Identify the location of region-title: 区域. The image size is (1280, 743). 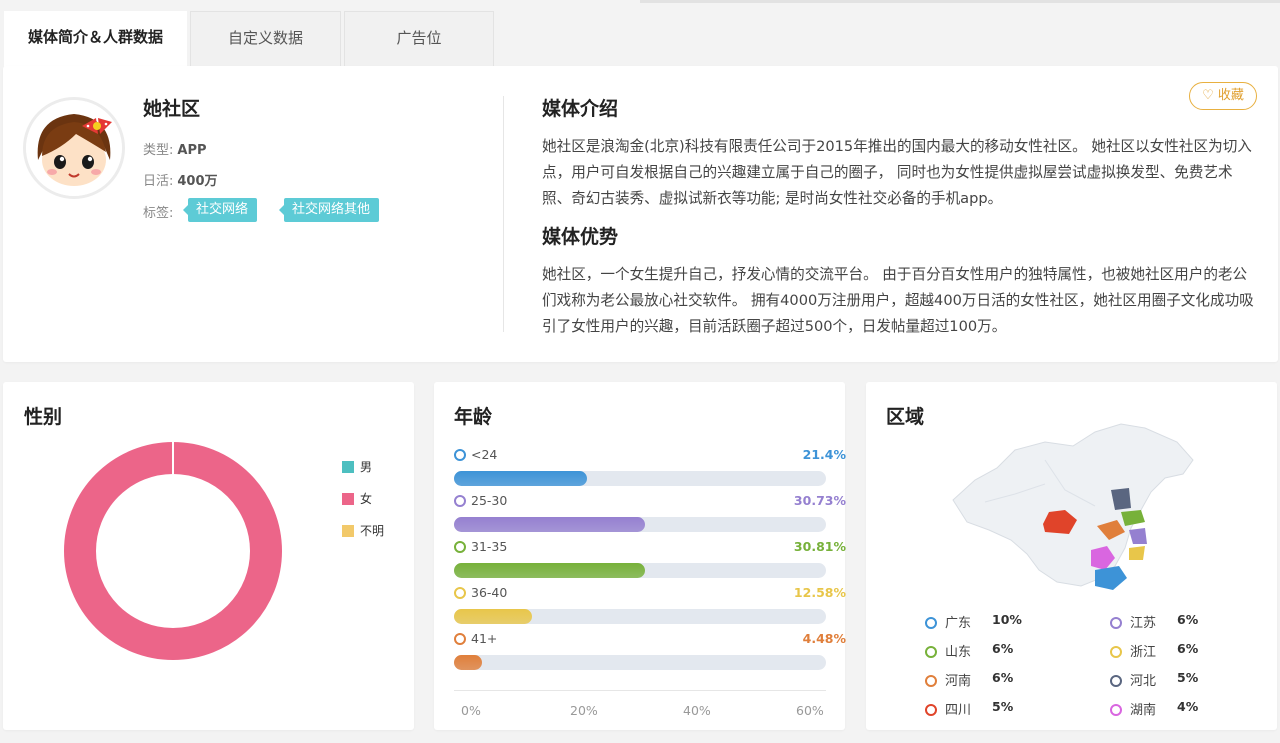
(905, 417).